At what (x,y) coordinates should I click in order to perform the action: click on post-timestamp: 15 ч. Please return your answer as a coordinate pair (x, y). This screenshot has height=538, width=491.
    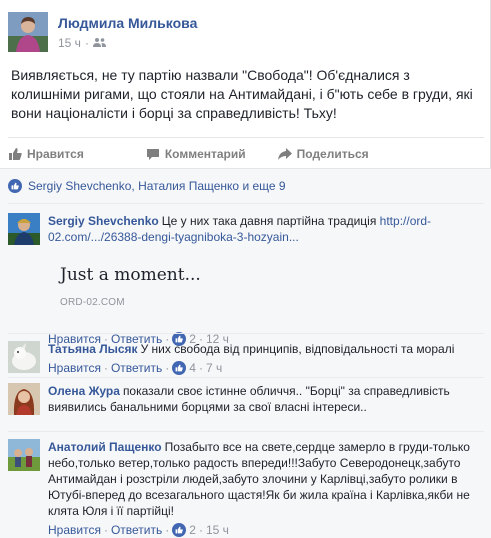
    Looking at the image, I should click on (69, 43).